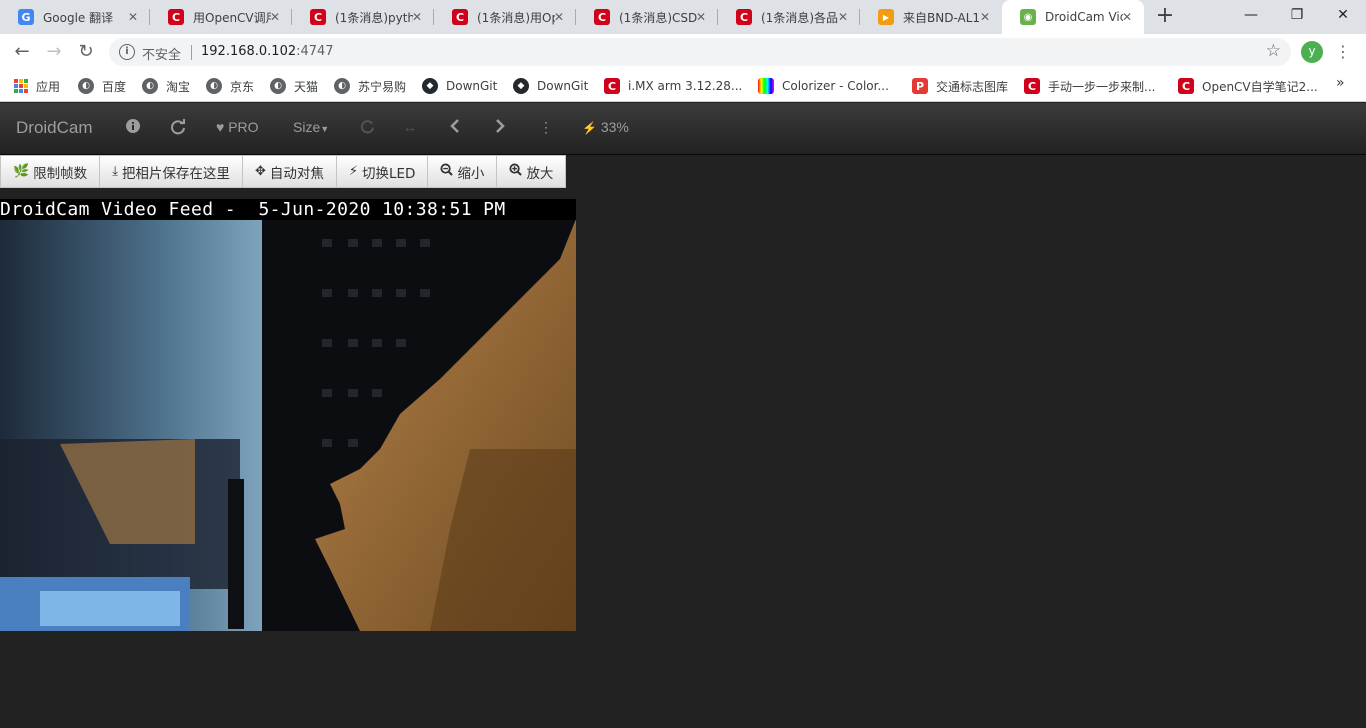 The image size is (1366, 728). What do you see at coordinates (1340, 83) in the screenshot?
I see `bookmarks-overflow-button: »` at bounding box center [1340, 83].